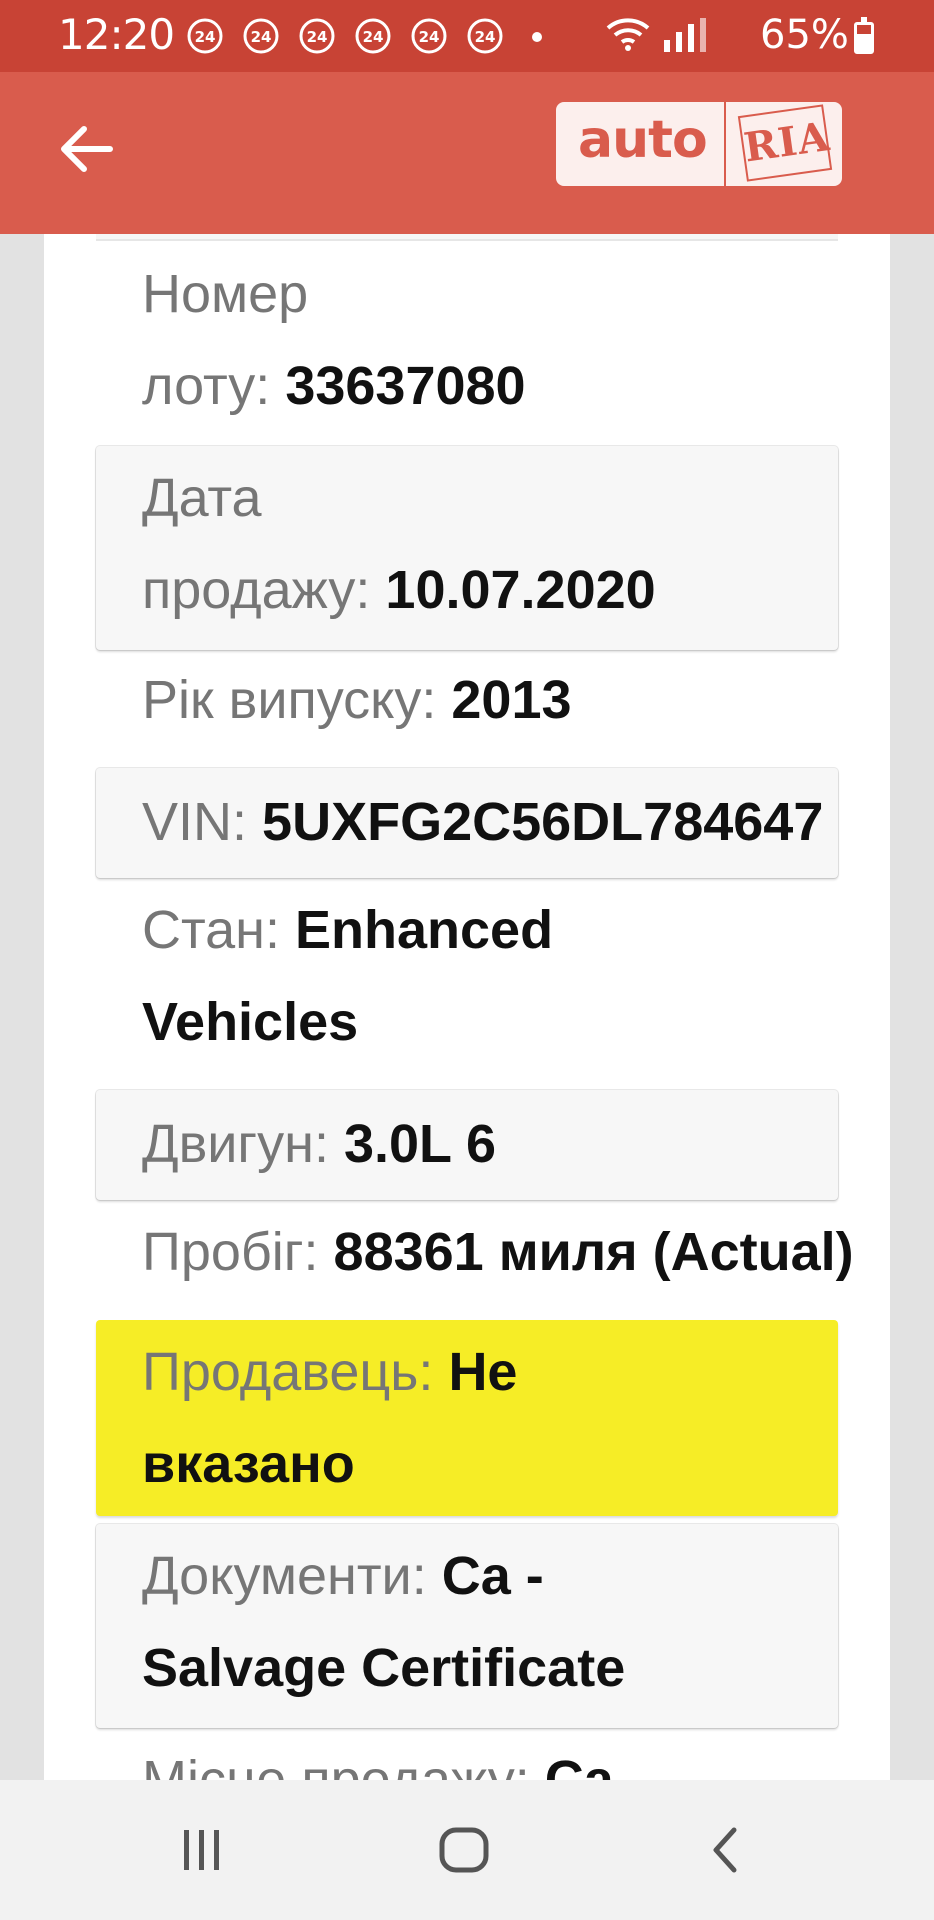 The height and width of the screenshot is (1920, 934). Describe the element at coordinates (804, 35) in the screenshot. I see `battery-percentage: 65%` at that location.